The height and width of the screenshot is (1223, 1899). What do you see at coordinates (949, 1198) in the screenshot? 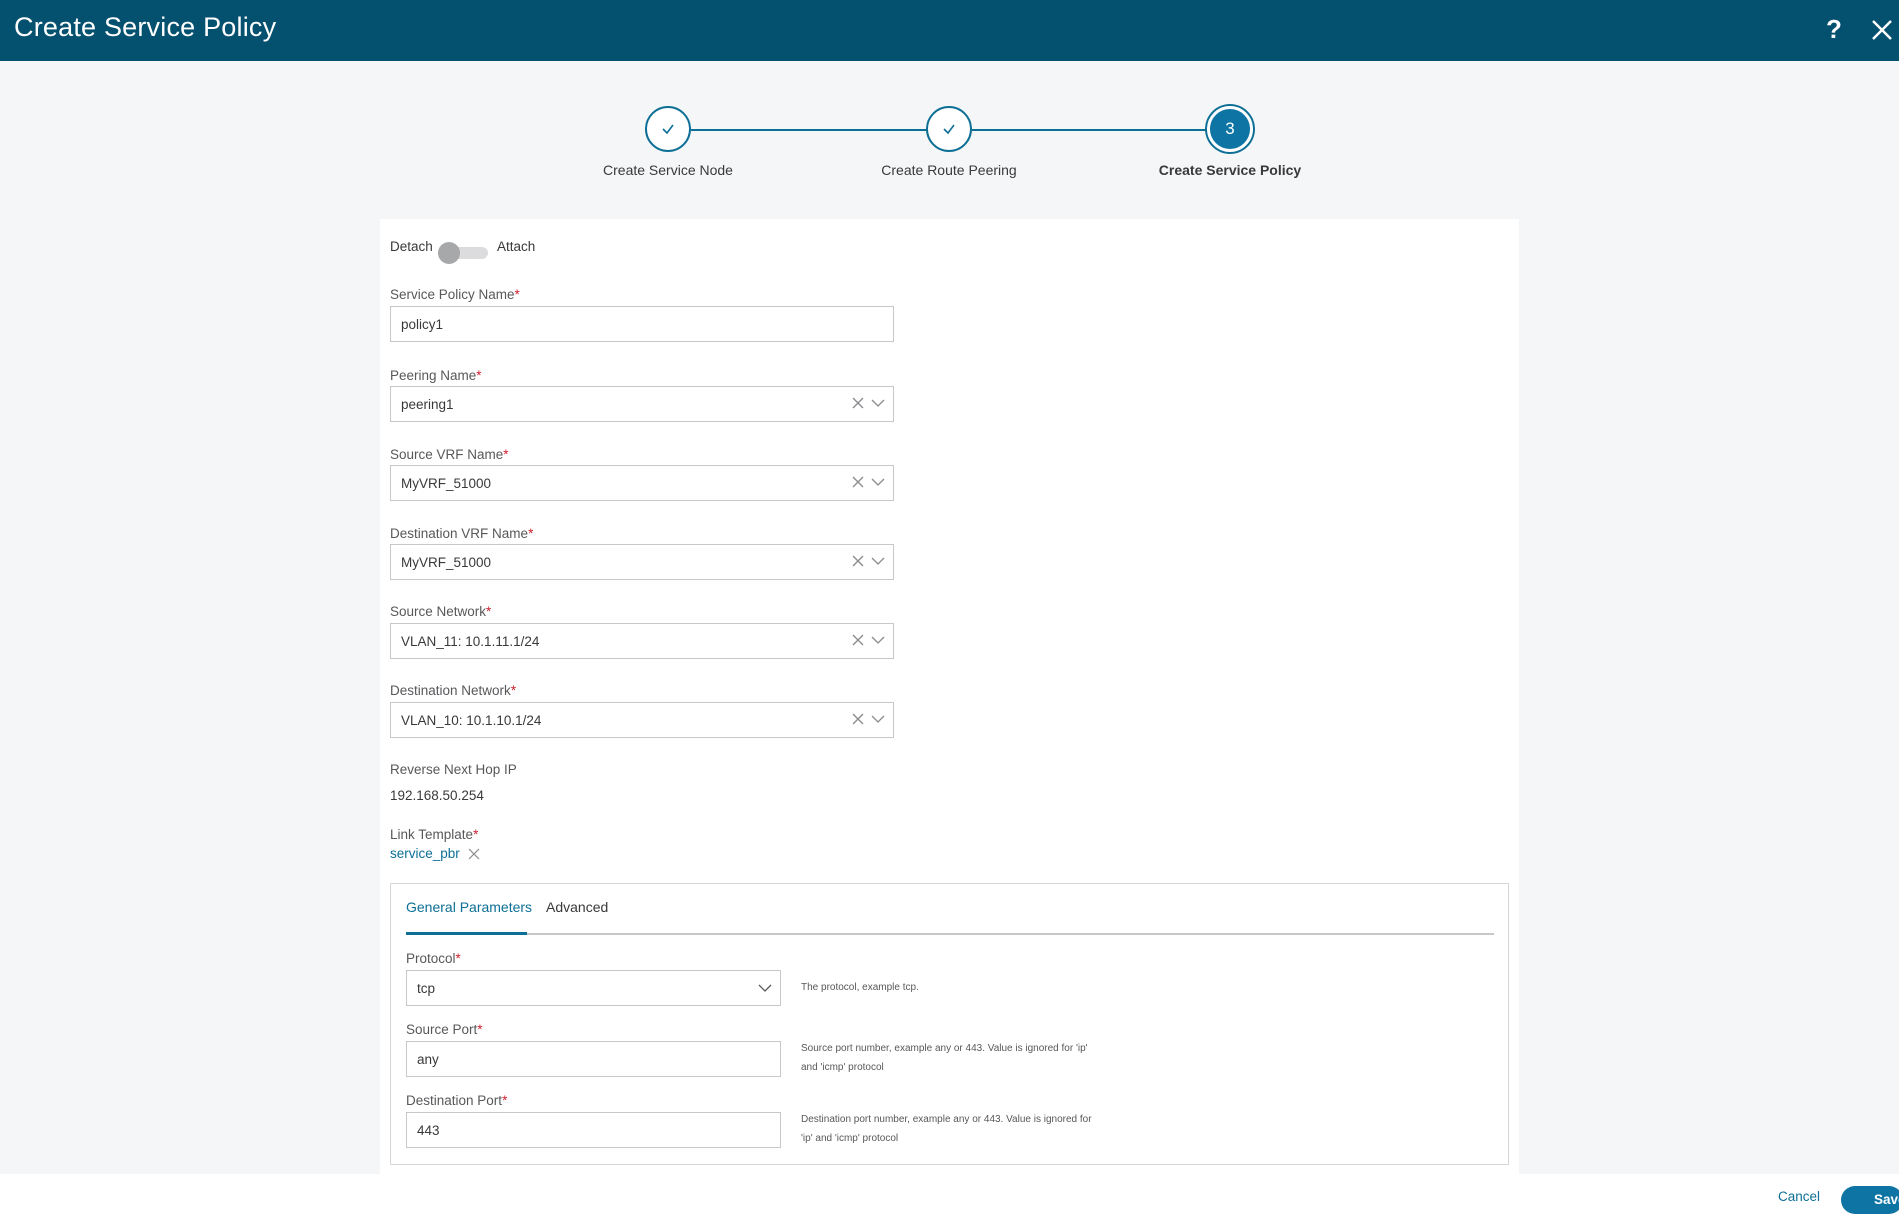
I see `dialog-footer: Cancel Save` at bounding box center [949, 1198].